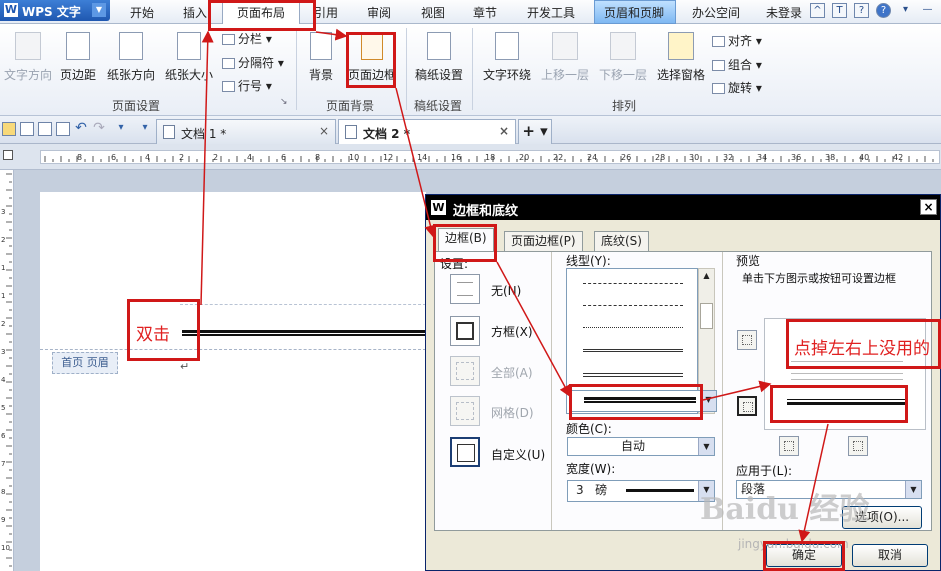 The height and width of the screenshot is (571, 941). Describe the element at coordinates (737, 390) in the screenshot. I see `arrow-to-preview` at that location.